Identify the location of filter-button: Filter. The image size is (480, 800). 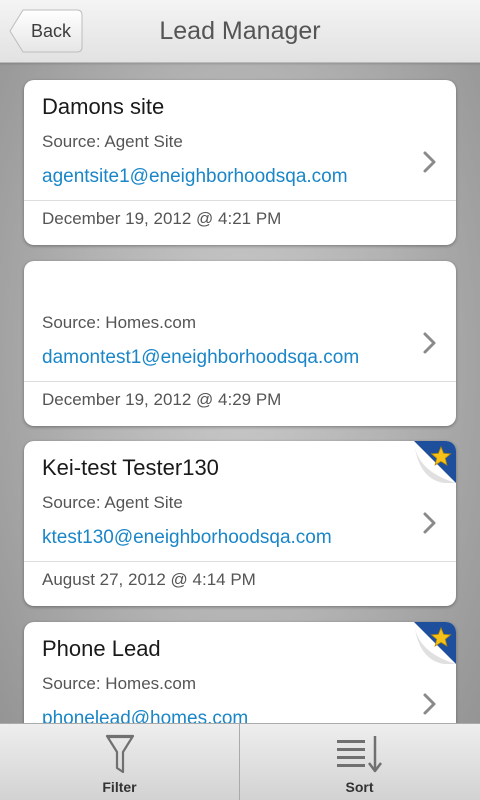
(120, 762).